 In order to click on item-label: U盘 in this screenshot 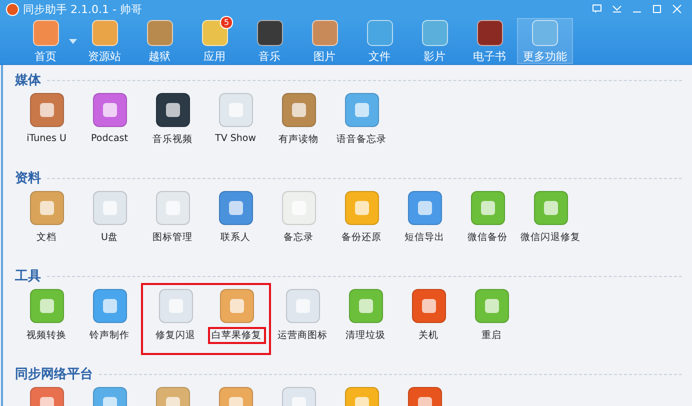, I will do `click(109, 238)`.